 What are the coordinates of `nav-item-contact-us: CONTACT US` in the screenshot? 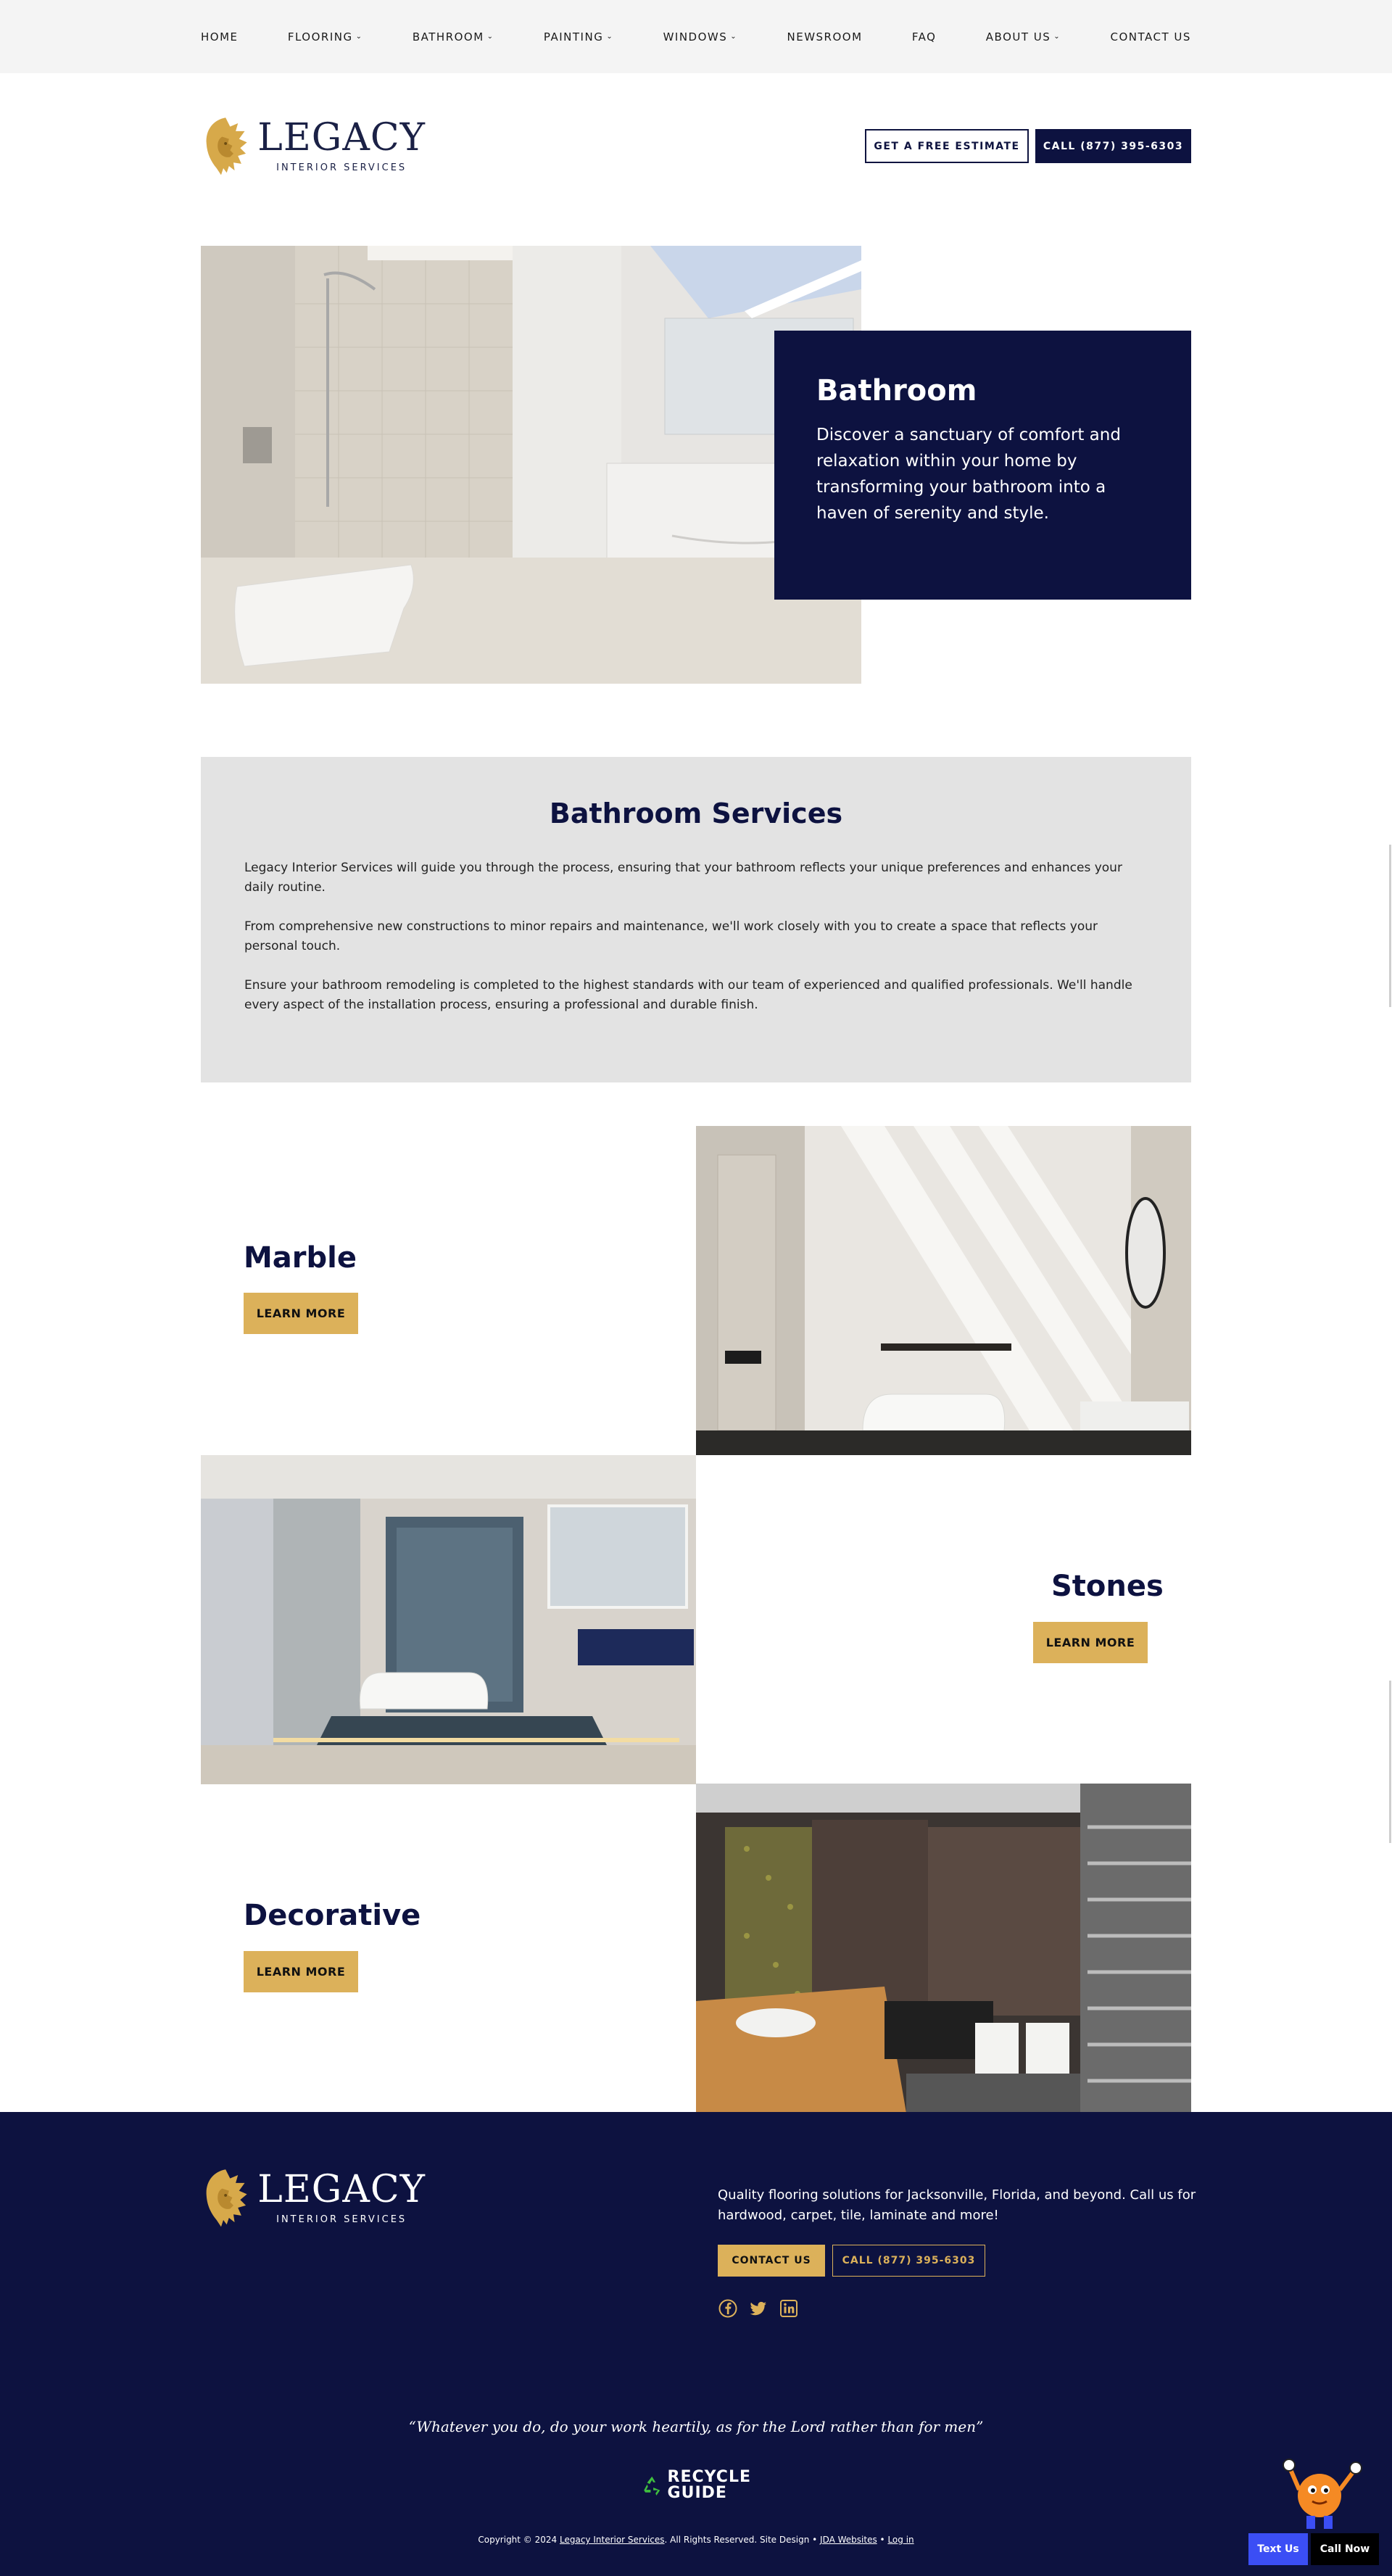 It's located at (1151, 37).